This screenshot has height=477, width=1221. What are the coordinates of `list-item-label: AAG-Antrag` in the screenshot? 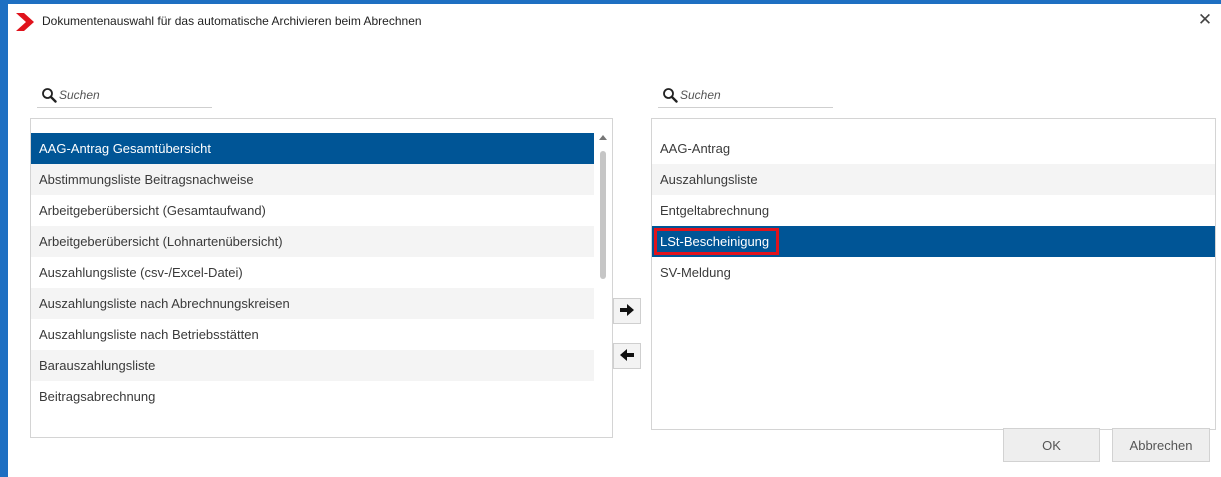 It's located at (695, 148).